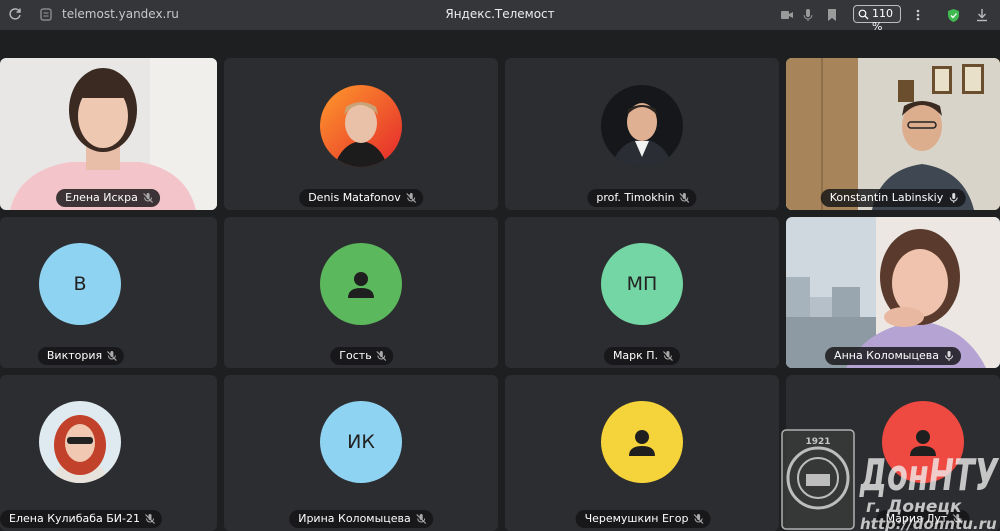  Describe the element at coordinates (808, 15) in the screenshot. I see `microphone-icon` at that location.